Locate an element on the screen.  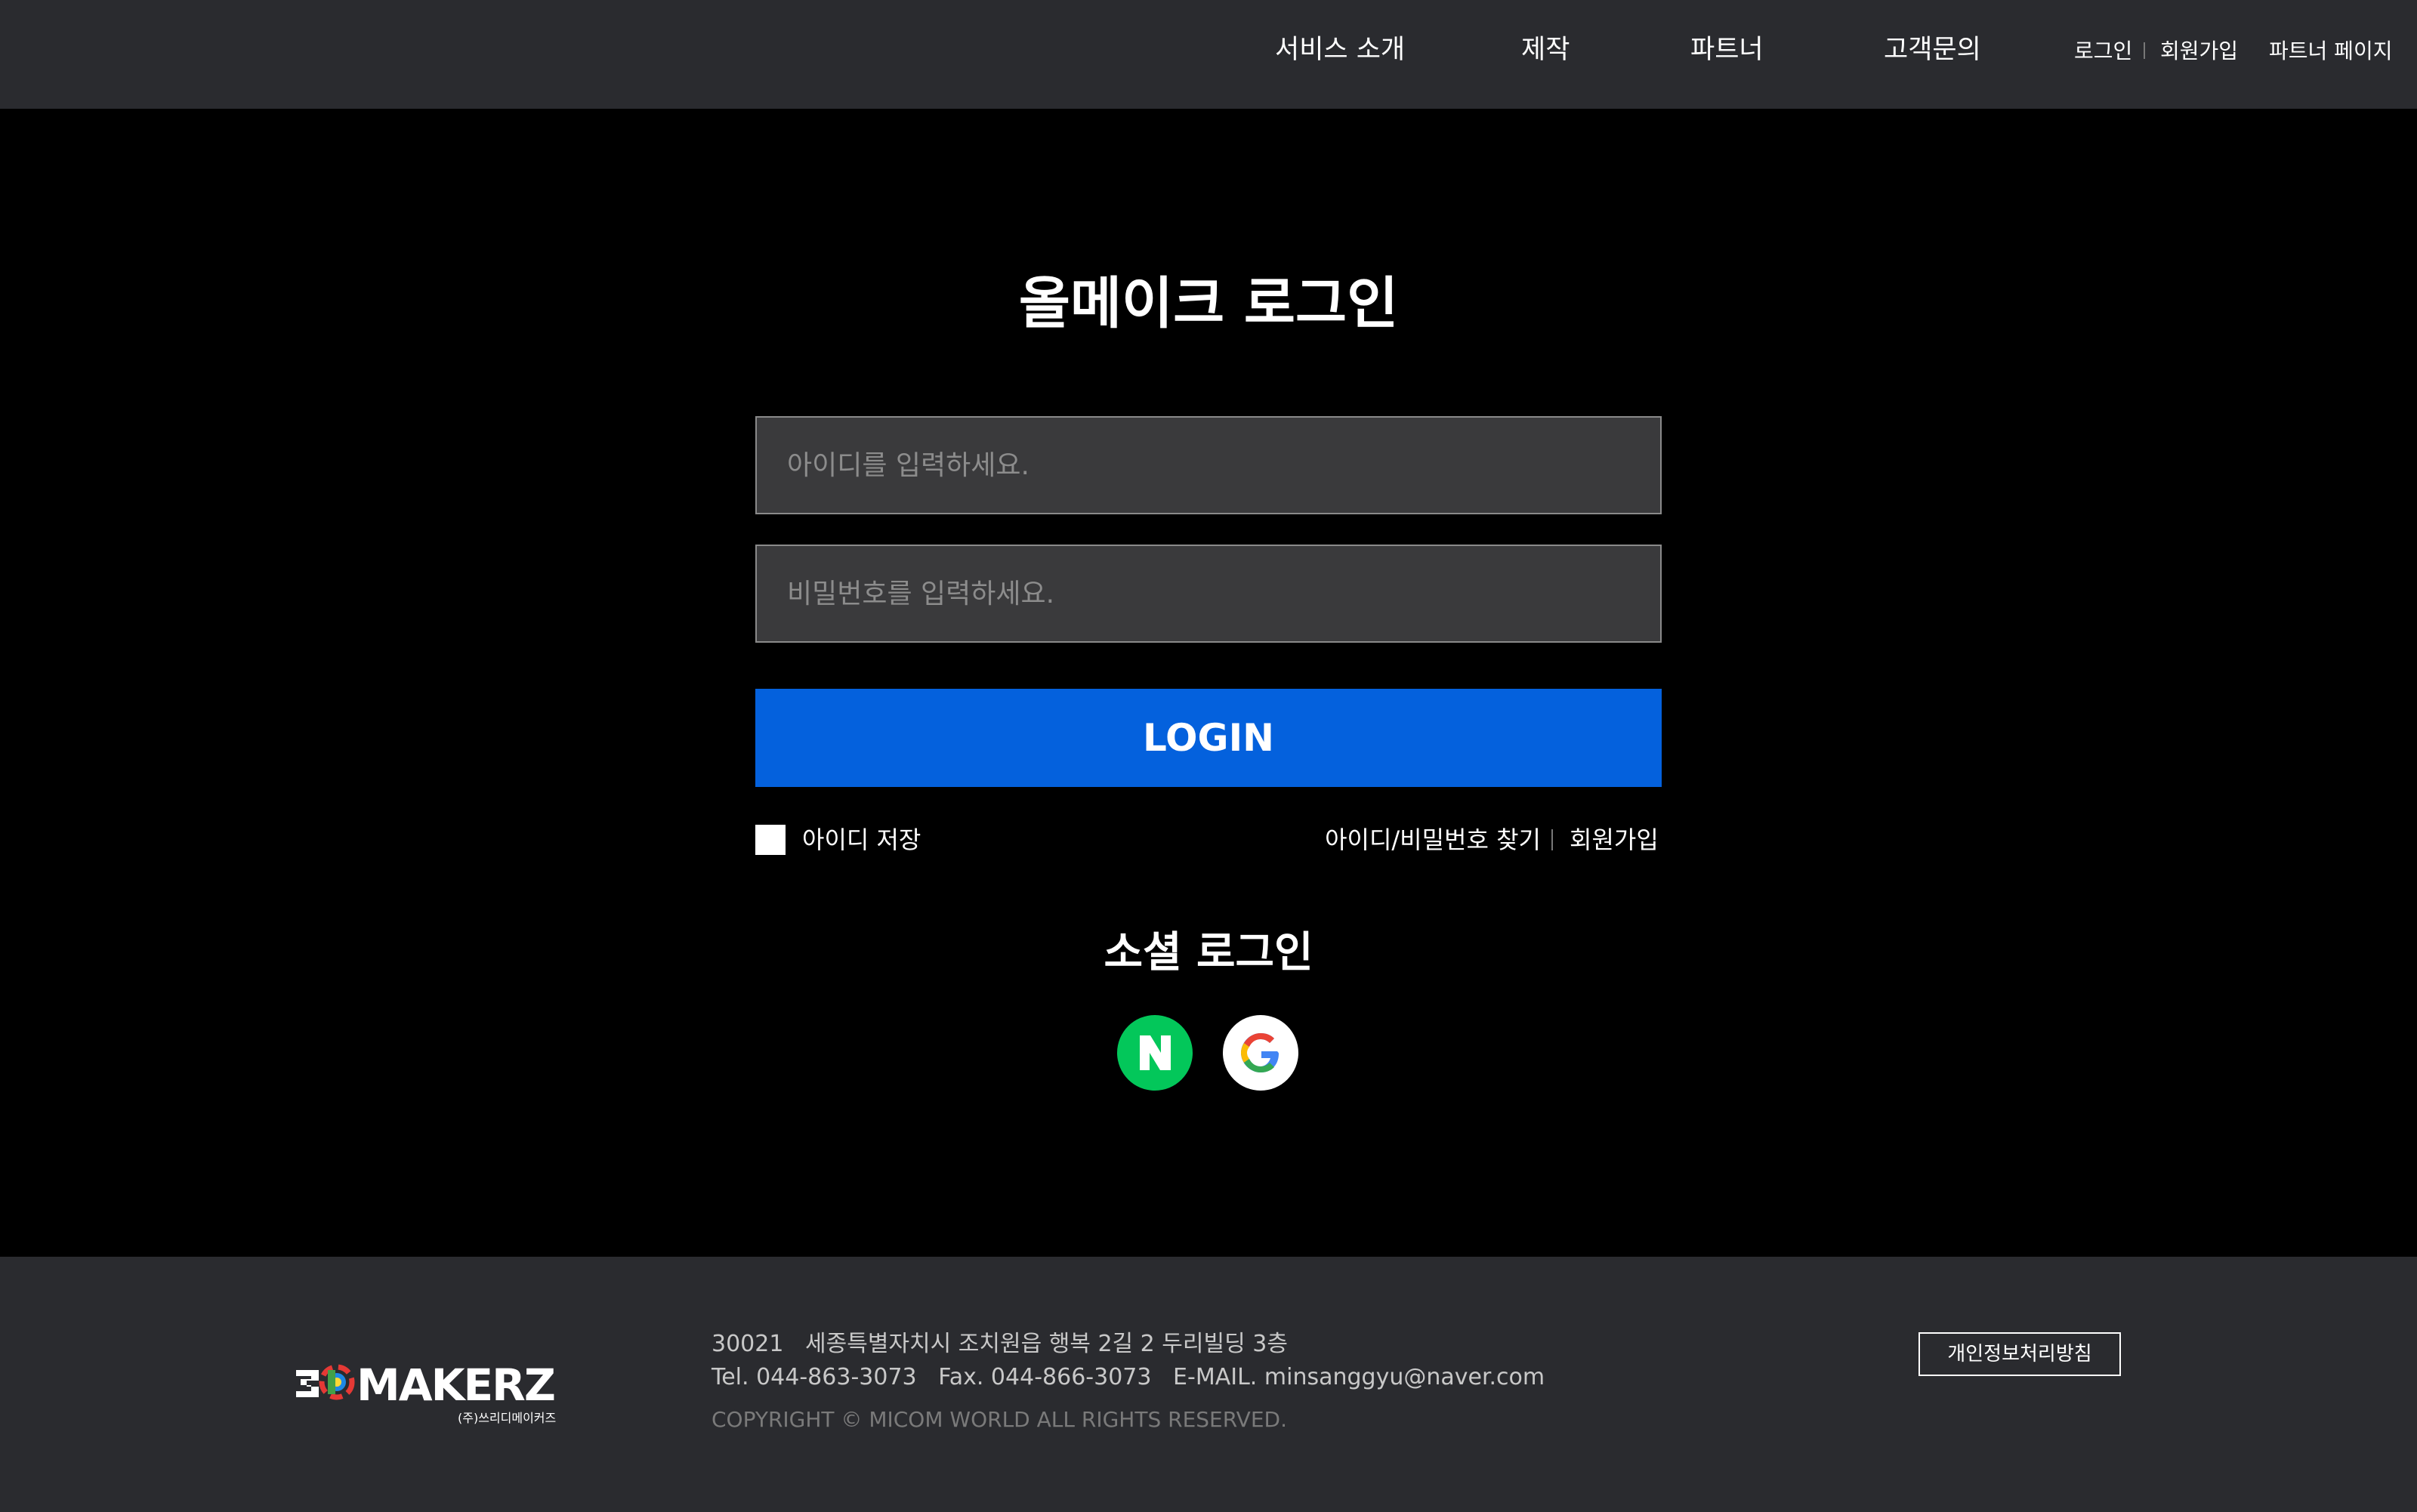
naver-login-button is located at coordinates (1155, 1053).